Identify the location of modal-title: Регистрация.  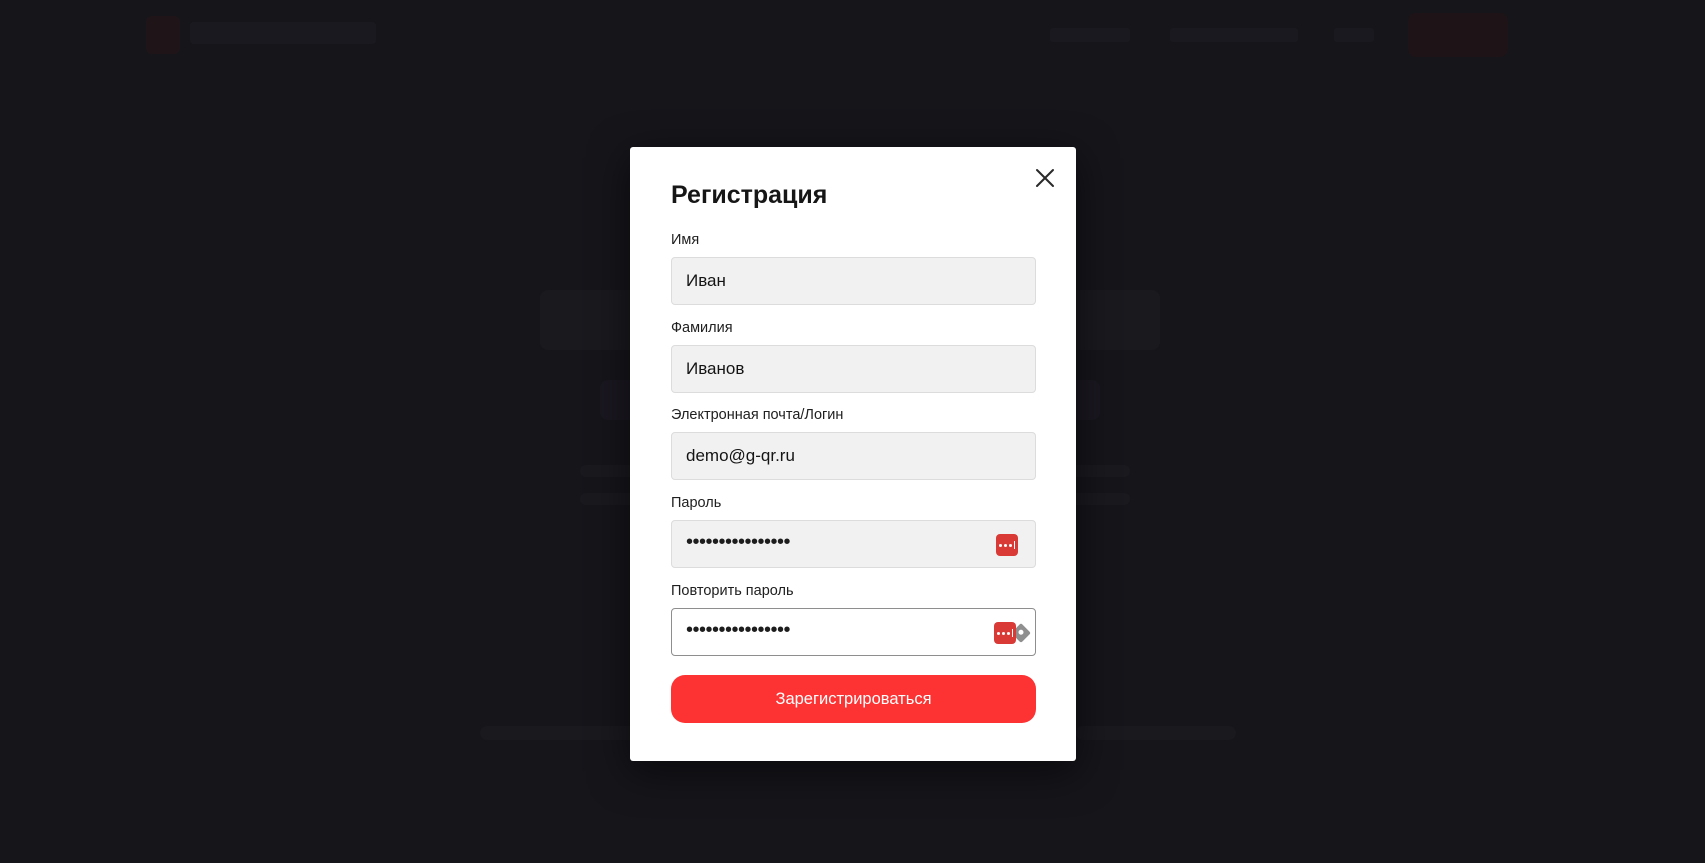
(749, 195).